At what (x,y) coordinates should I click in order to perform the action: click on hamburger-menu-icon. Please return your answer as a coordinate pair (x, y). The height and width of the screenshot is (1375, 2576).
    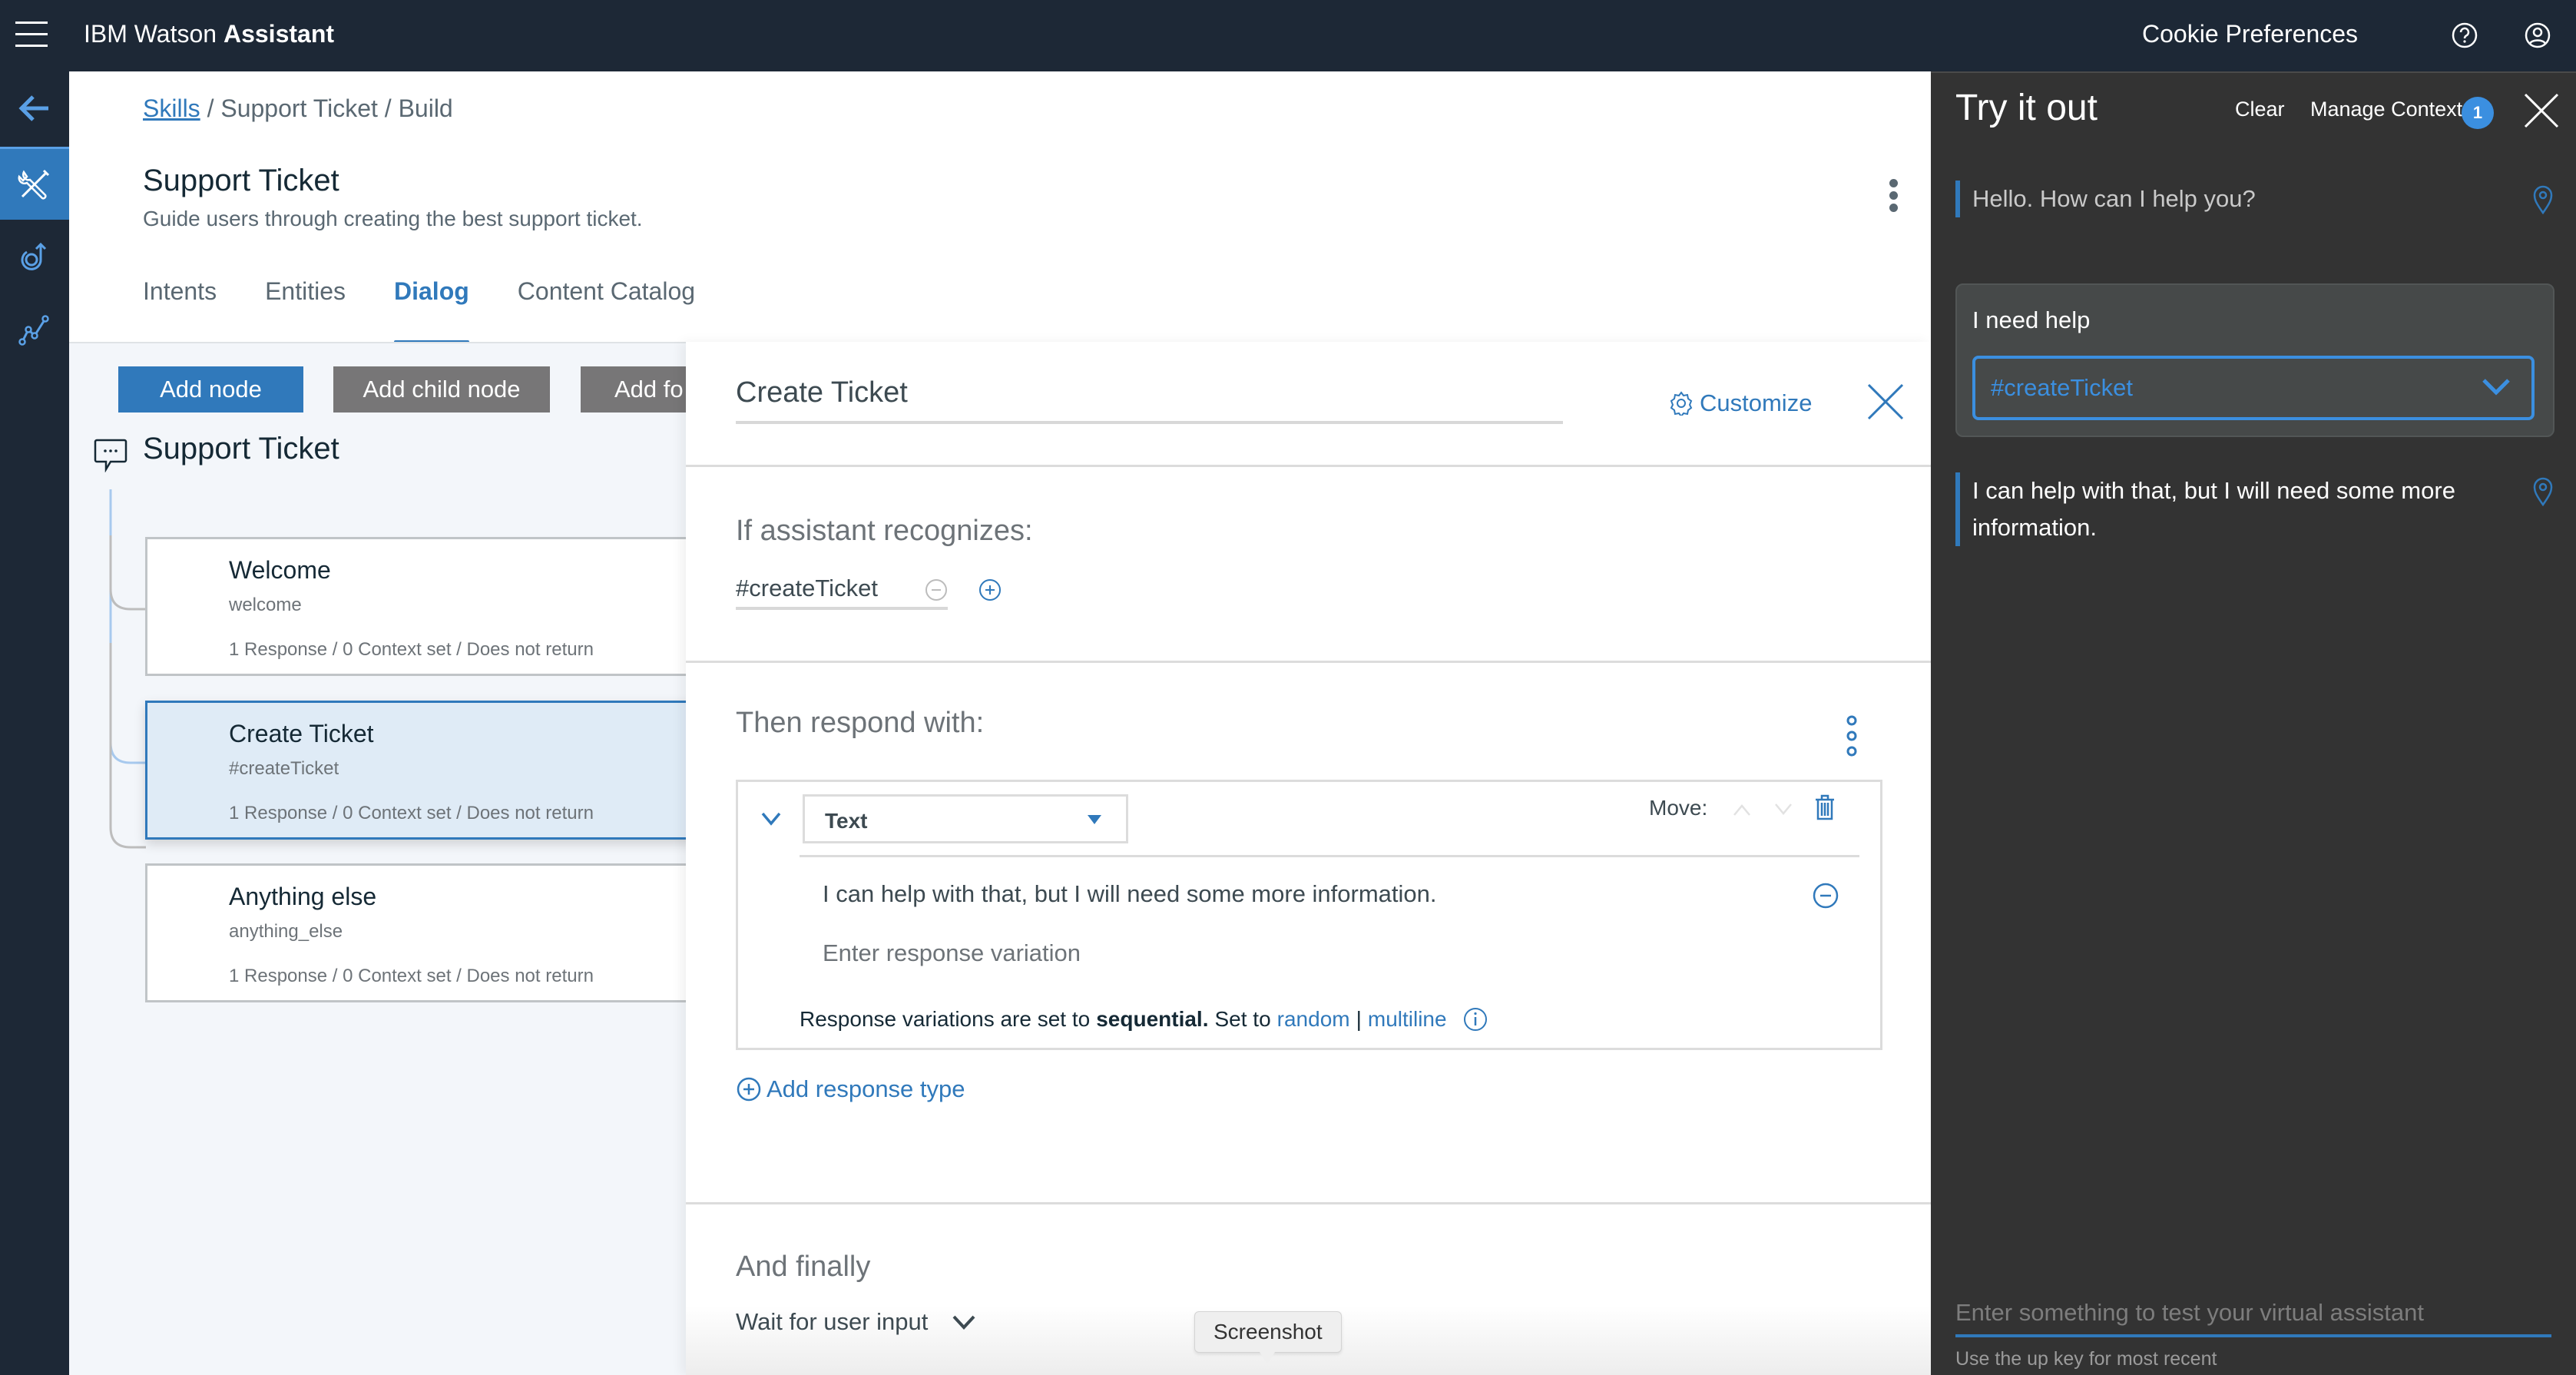
    Looking at the image, I should click on (32, 35).